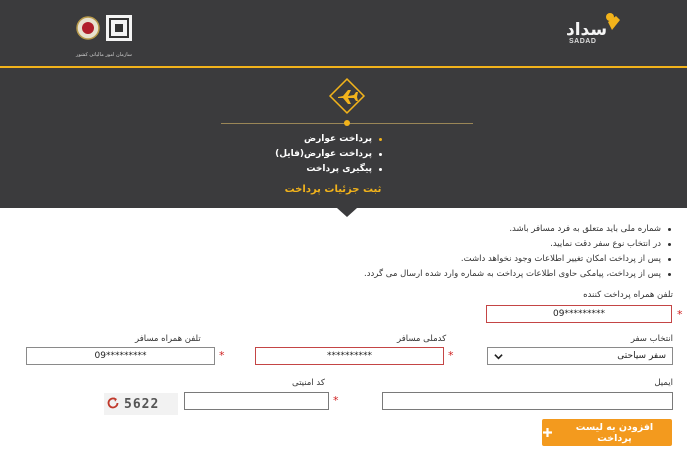  What do you see at coordinates (628, 295) in the screenshot?
I see `payer-phone-label: تلفن همراه پرداخت کننده` at bounding box center [628, 295].